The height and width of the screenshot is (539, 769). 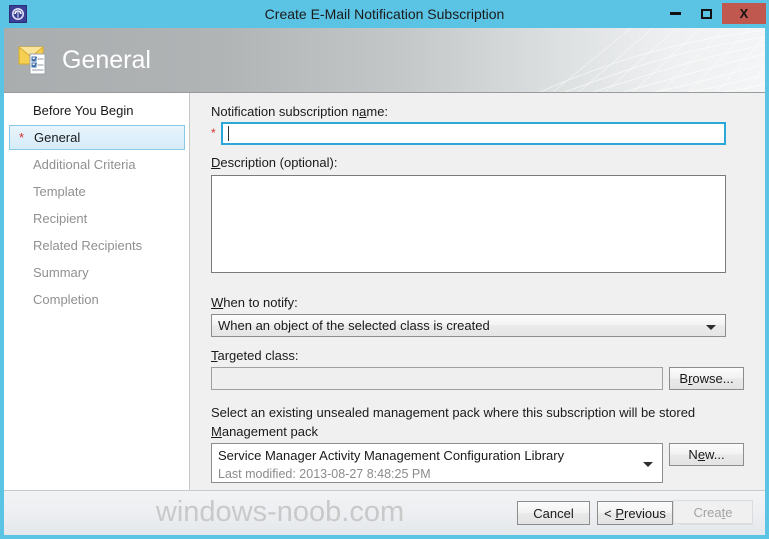 I want to click on previous-button: < Previous, so click(x=635, y=513).